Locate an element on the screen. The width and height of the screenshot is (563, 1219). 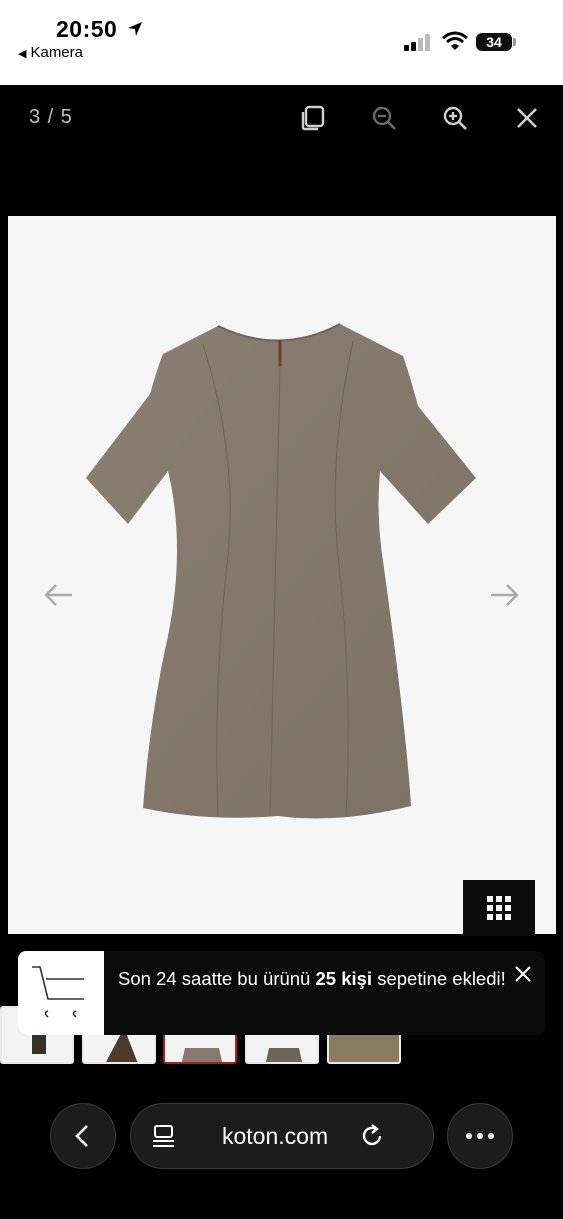
copy-icon is located at coordinates (313, 118).